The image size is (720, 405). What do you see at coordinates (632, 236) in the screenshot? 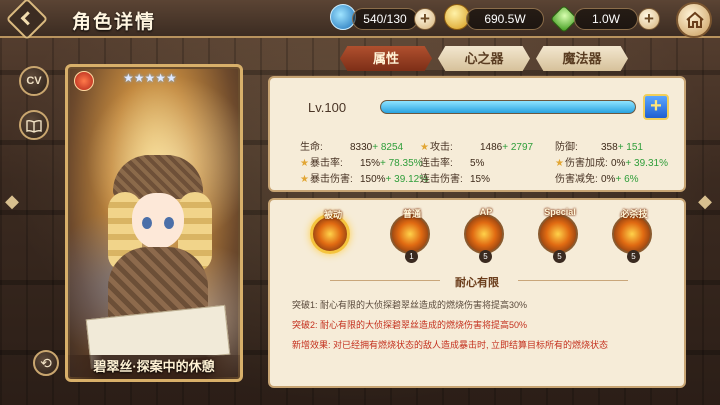
I see `skill-icon-4: 必杀技 5` at bounding box center [632, 236].